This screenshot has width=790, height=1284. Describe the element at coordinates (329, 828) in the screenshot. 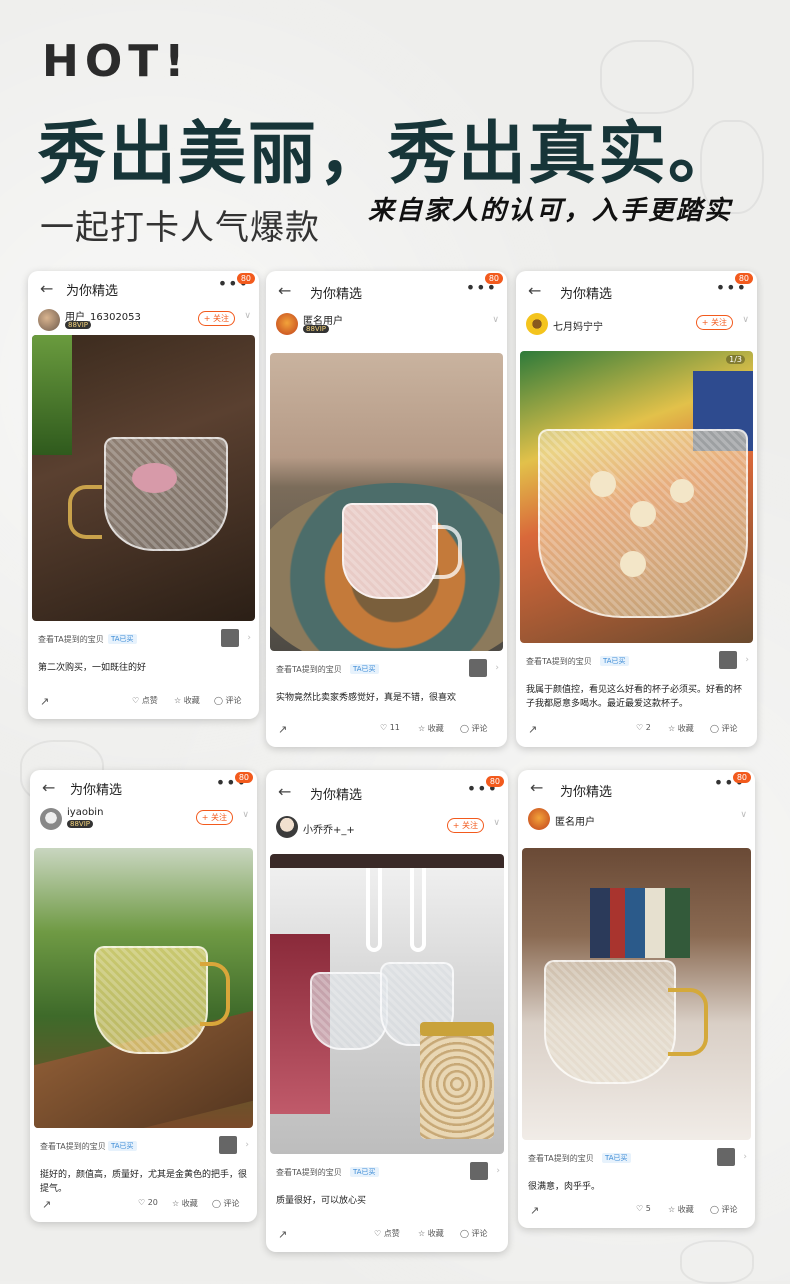

I see `user-name: 小乔乔+_+` at that location.